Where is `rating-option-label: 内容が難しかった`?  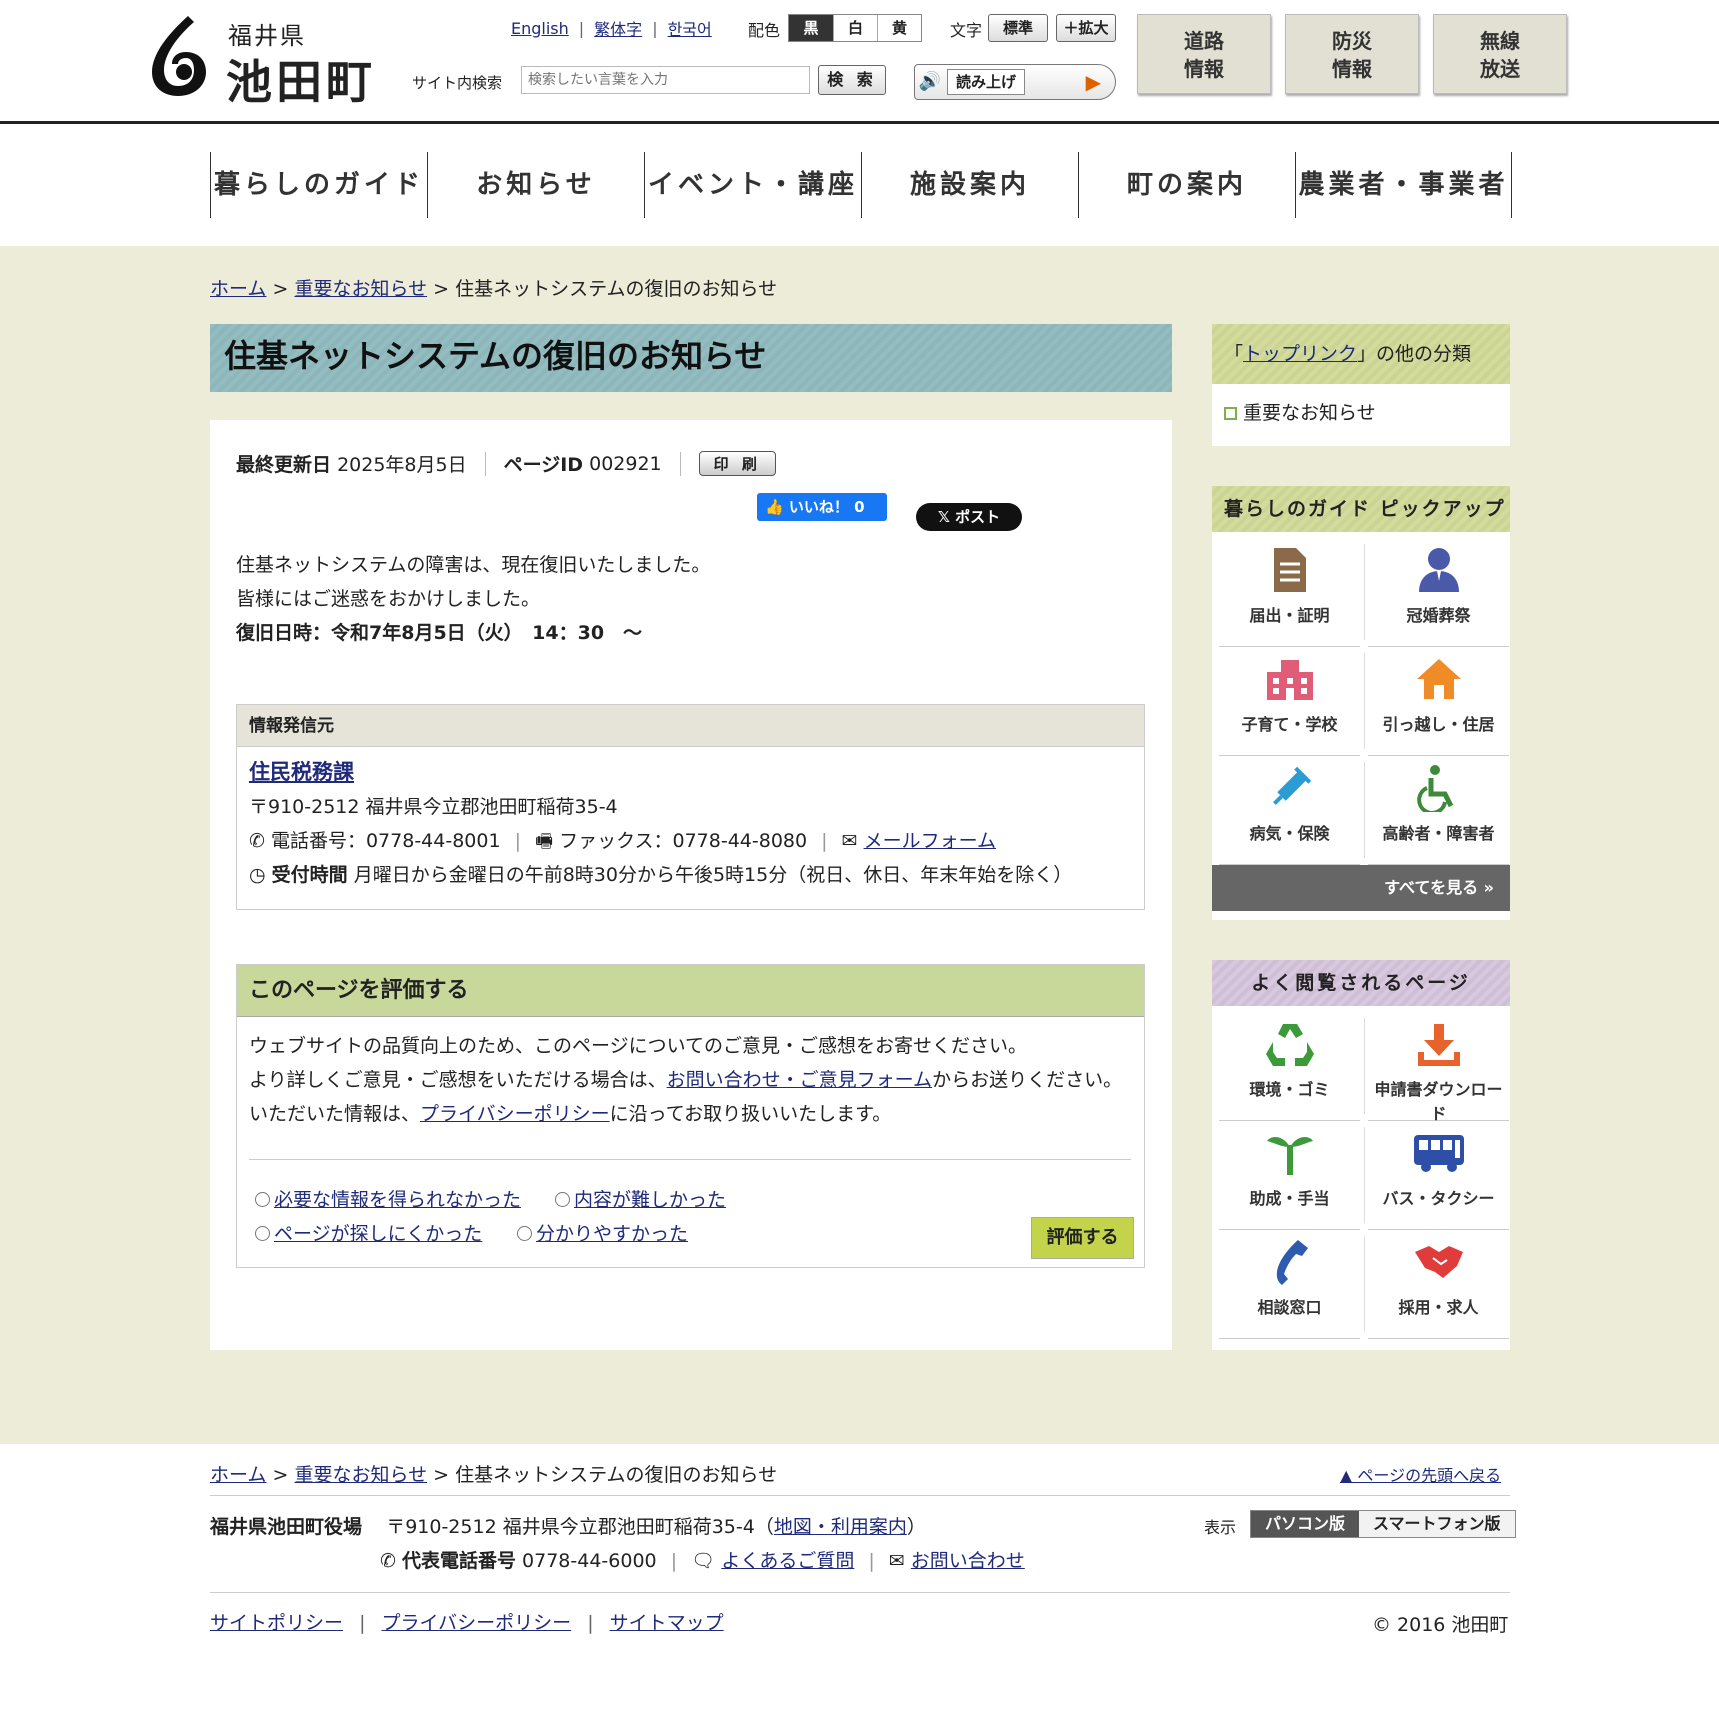
rating-option-label: 内容が難しかった is located at coordinates (650, 1200).